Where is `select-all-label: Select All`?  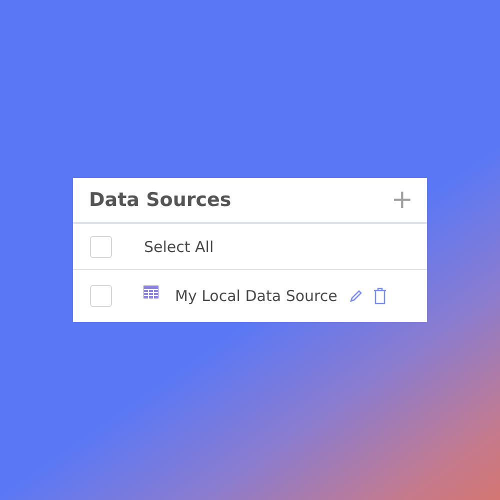
select-all-label: Select All is located at coordinates (179, 247).